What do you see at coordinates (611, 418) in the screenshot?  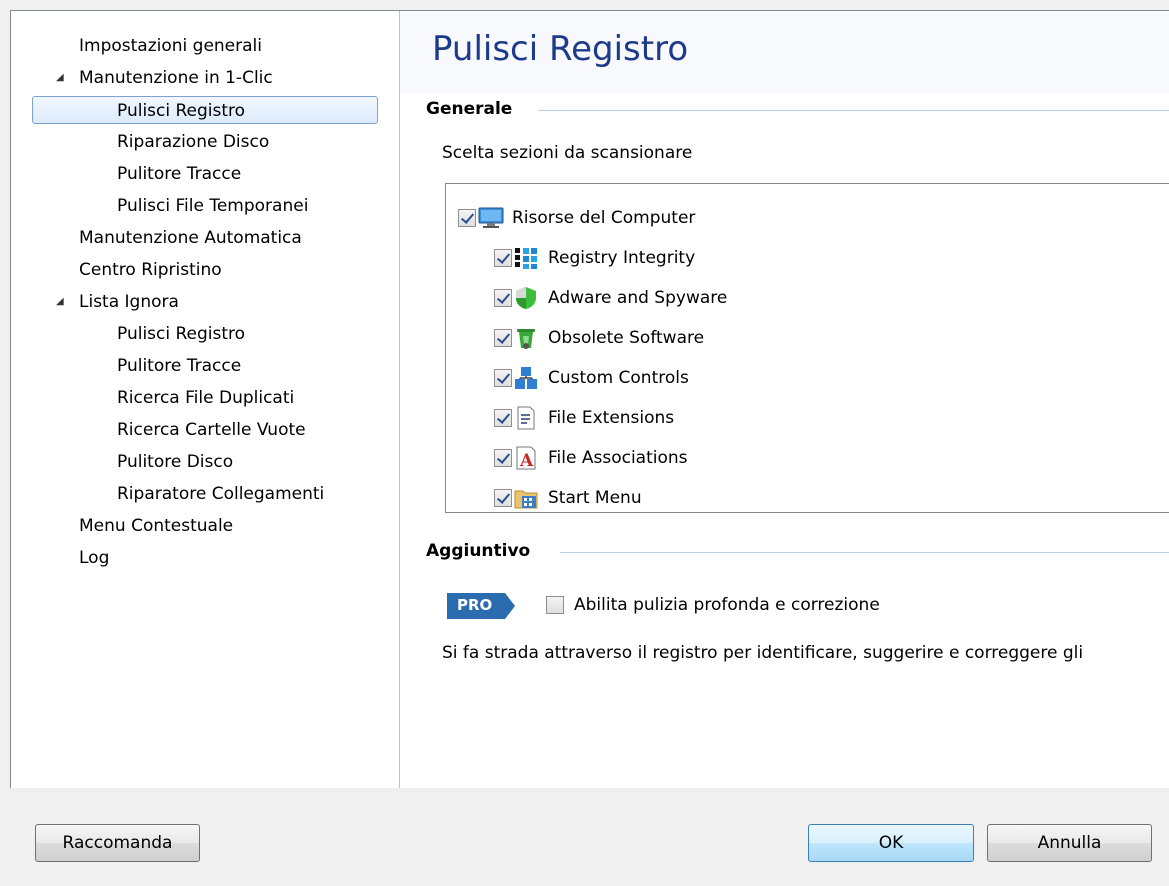 I see `tree-item-label: File Extensions` at bounding box center [611, 418].